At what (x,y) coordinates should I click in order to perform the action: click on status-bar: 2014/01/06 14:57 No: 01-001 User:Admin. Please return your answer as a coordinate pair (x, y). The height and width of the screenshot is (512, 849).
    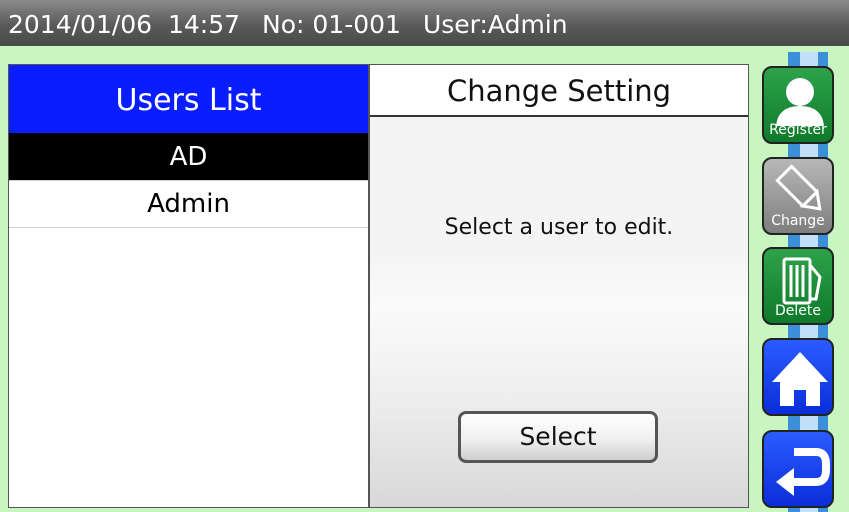
    Looking at the image, I should click on (424, 23).